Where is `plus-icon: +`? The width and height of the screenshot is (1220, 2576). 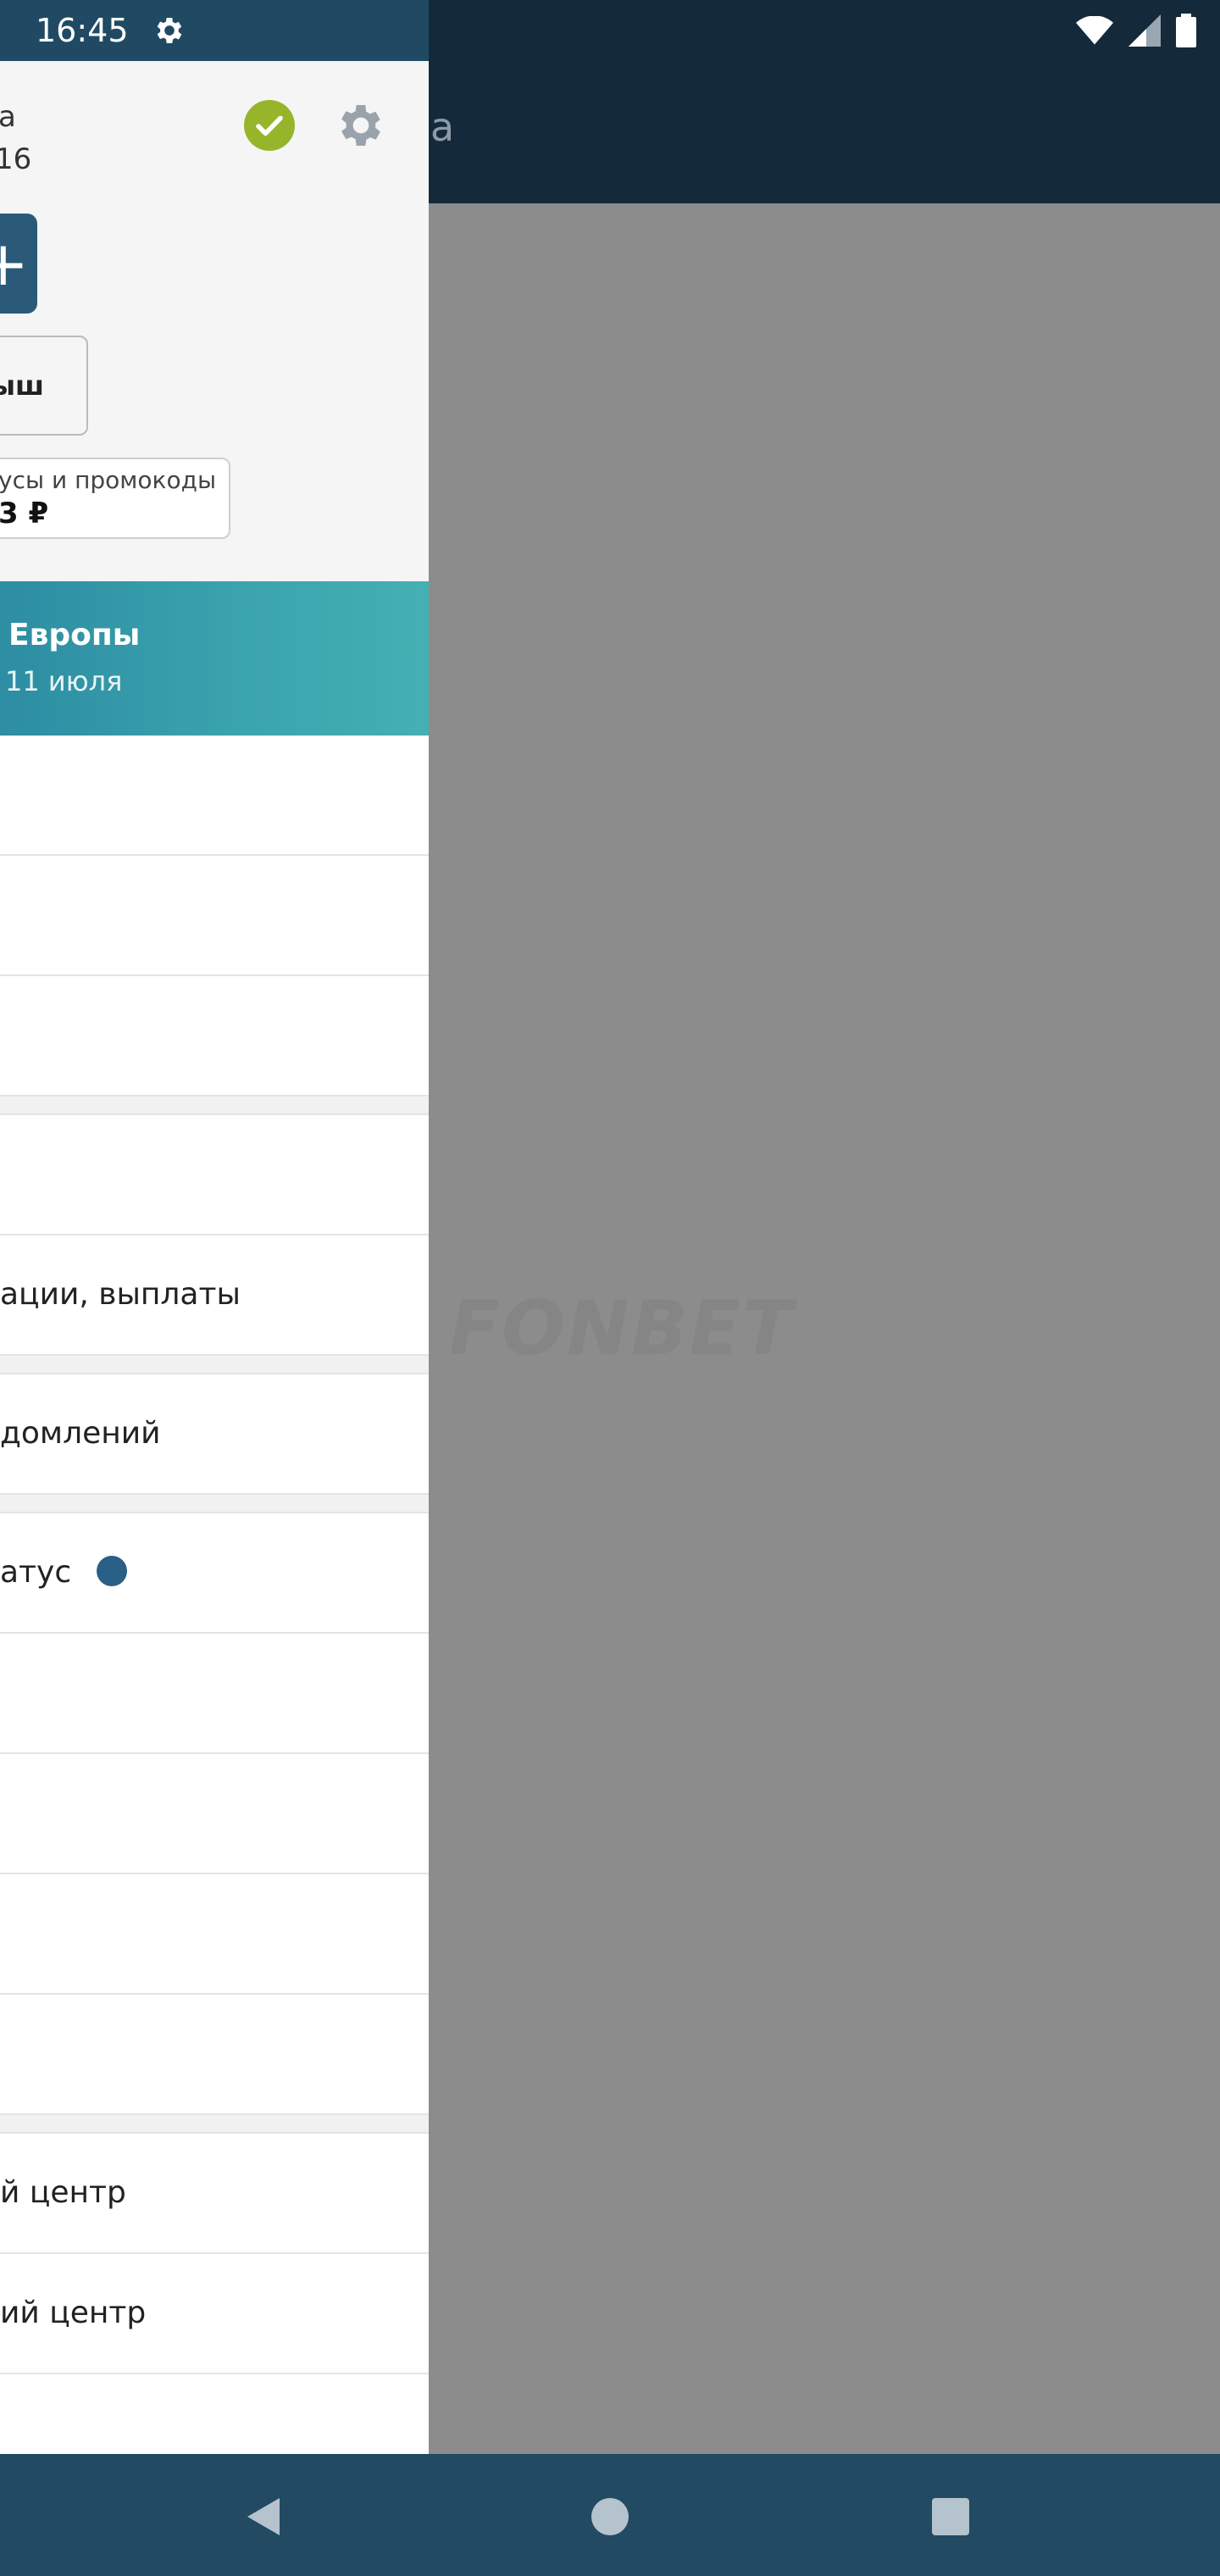 plus-icon: + is located at coordinates (14, 263).